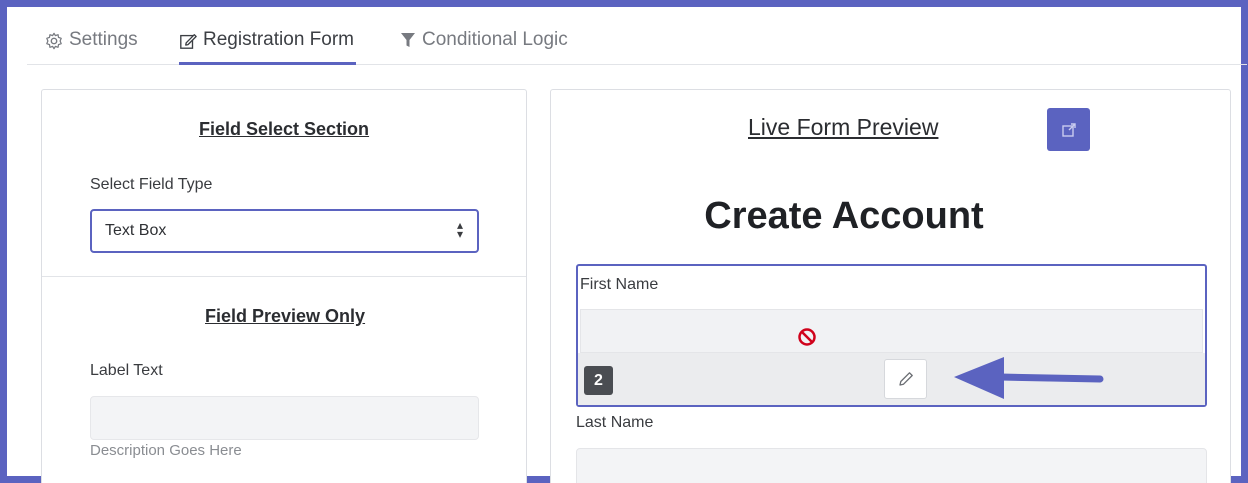 This screenshot has width=1248, height=483. I want to click on last-name-input, so click(891, 465).